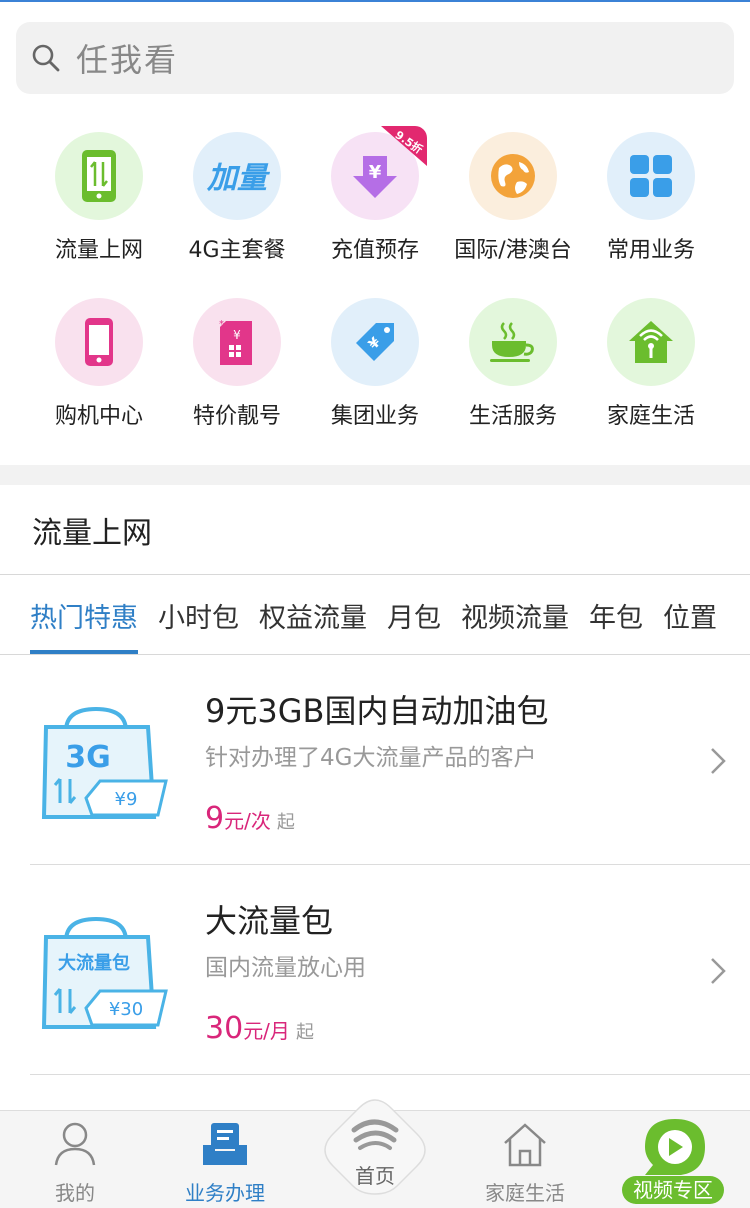 Image resolution: width=750 pixels, height=1208 pixels. I want to click on search-bar: 任我看, so click(375, 58).